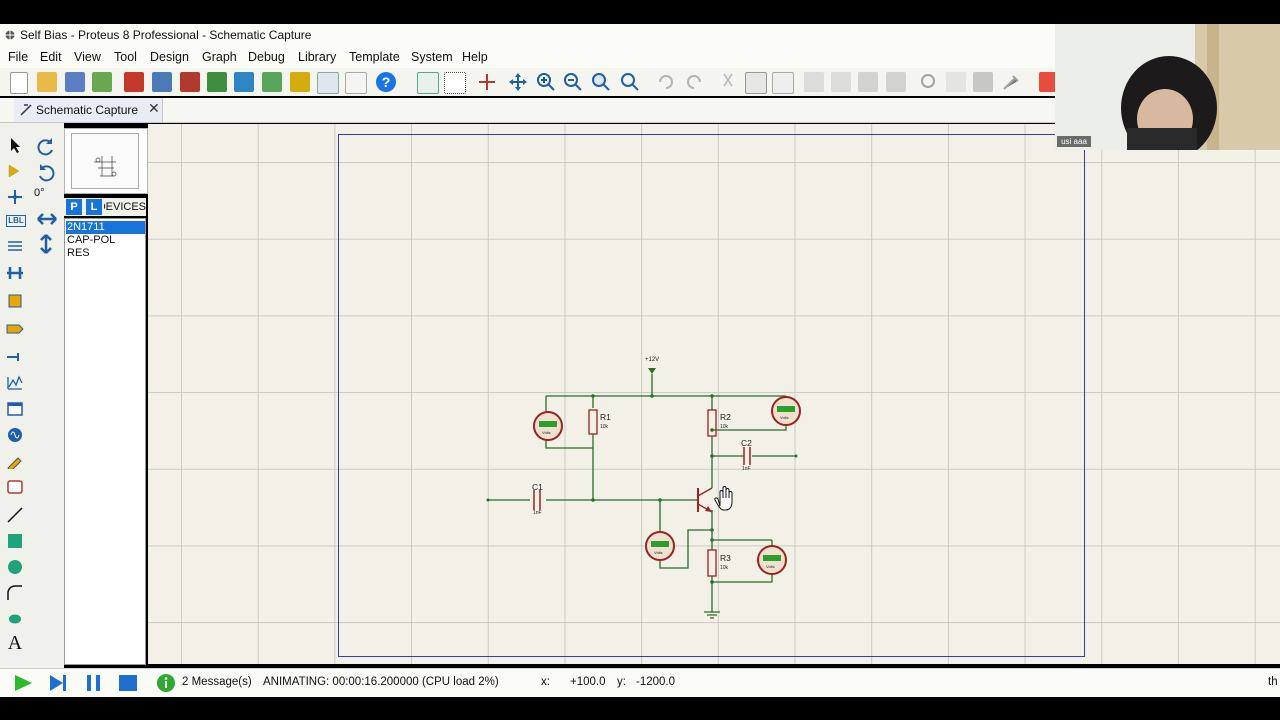 Image resolution: width=1280 pixels, height=720 pixels. Describe the element at coordinates (772, 560) in the screenshot. I see `voltmeter-4: Volts` at that location.